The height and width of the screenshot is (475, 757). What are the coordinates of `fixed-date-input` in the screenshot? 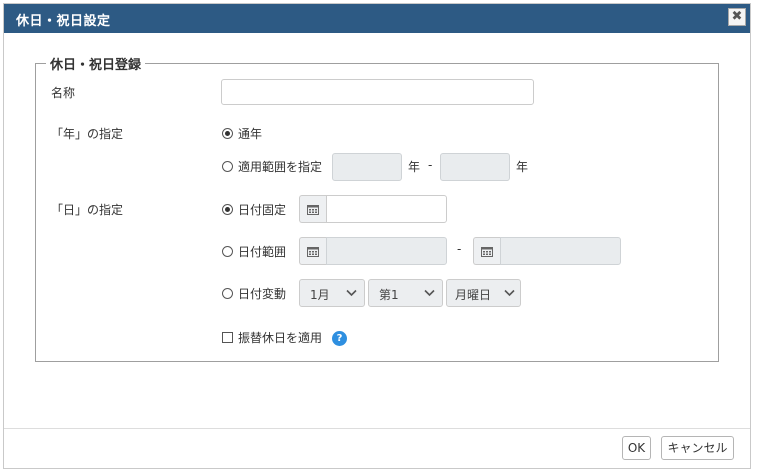 It's located at (386, 209).